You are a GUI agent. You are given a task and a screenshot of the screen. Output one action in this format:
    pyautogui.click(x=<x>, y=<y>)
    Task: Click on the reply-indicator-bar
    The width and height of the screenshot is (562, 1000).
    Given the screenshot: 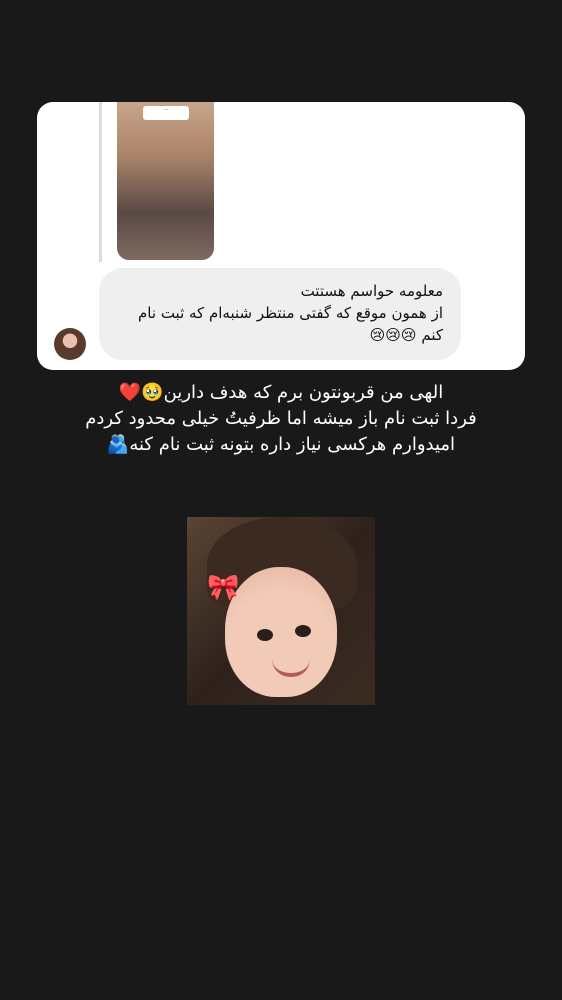 What is the action you would take?
    pyautogui.click(x=100, y=182)
    